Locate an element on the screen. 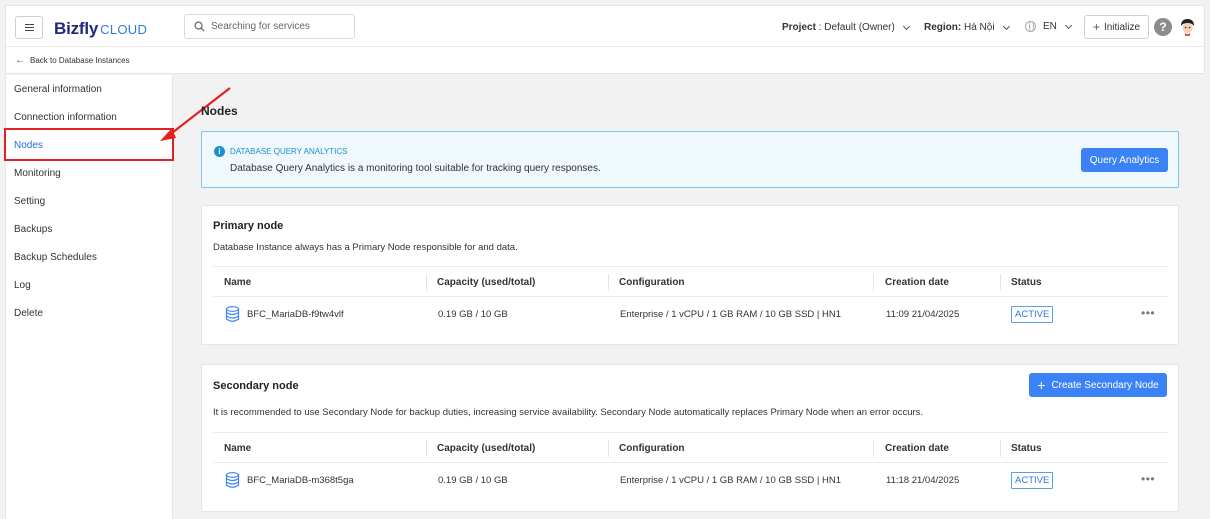 The width and height of the screenshot is (1210, 519). brand-name: Bizfly is located at coordinates (76, 28).